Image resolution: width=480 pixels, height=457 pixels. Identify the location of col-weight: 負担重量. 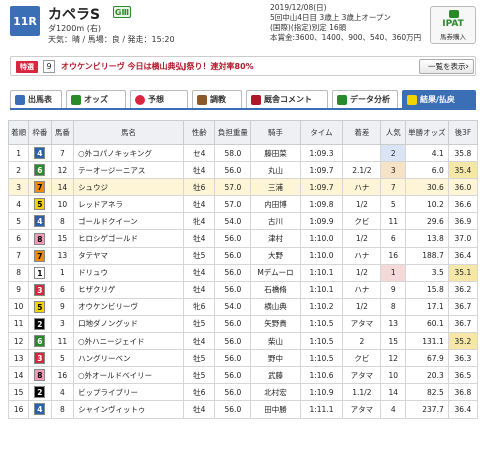
(233, 132).